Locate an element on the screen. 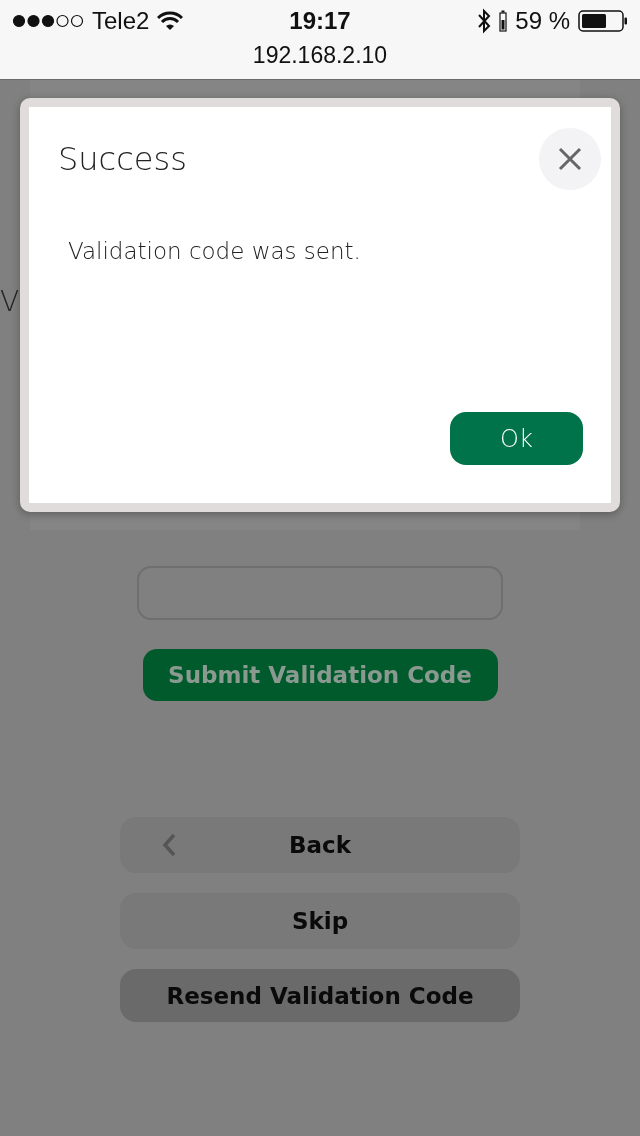 This screenshot has width=640, height=1136. chevron-left-icon is located at coordinates (169, 845).